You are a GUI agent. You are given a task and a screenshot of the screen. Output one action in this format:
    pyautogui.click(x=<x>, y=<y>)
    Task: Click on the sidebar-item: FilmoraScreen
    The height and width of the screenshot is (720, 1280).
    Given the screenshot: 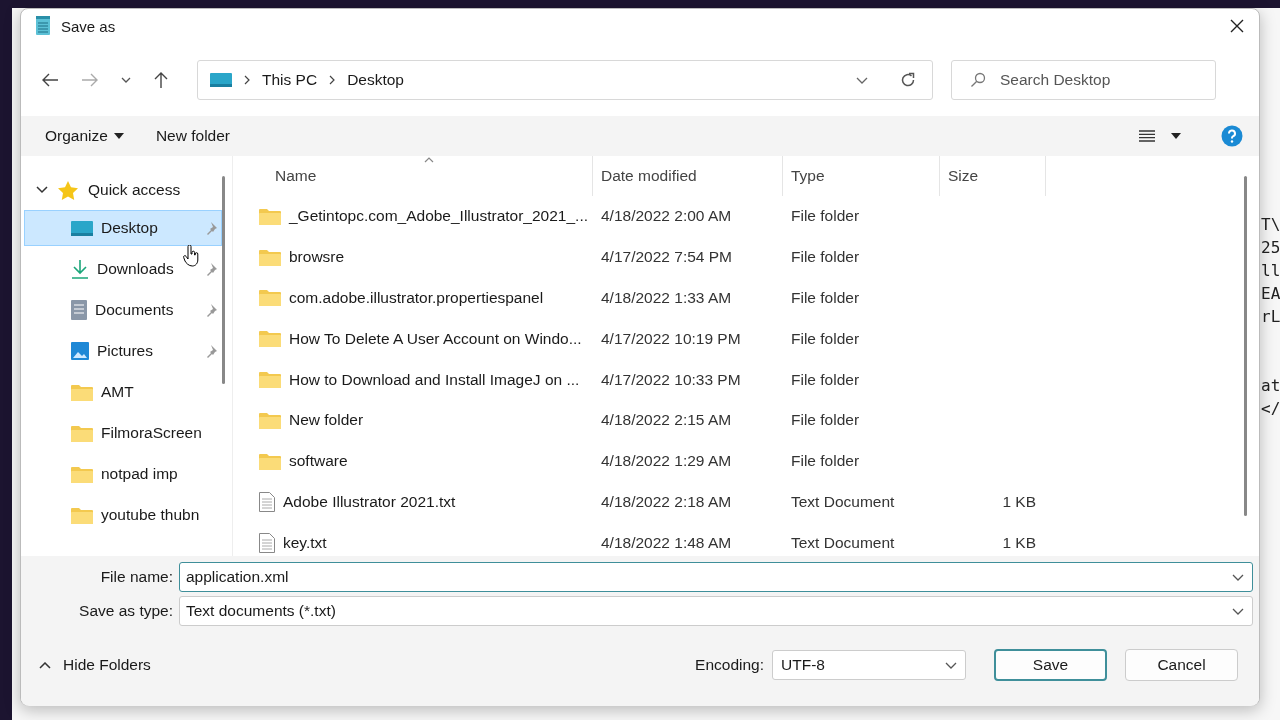 What is the action you would take?
    pyautogui.click(x=123, y=433)
    